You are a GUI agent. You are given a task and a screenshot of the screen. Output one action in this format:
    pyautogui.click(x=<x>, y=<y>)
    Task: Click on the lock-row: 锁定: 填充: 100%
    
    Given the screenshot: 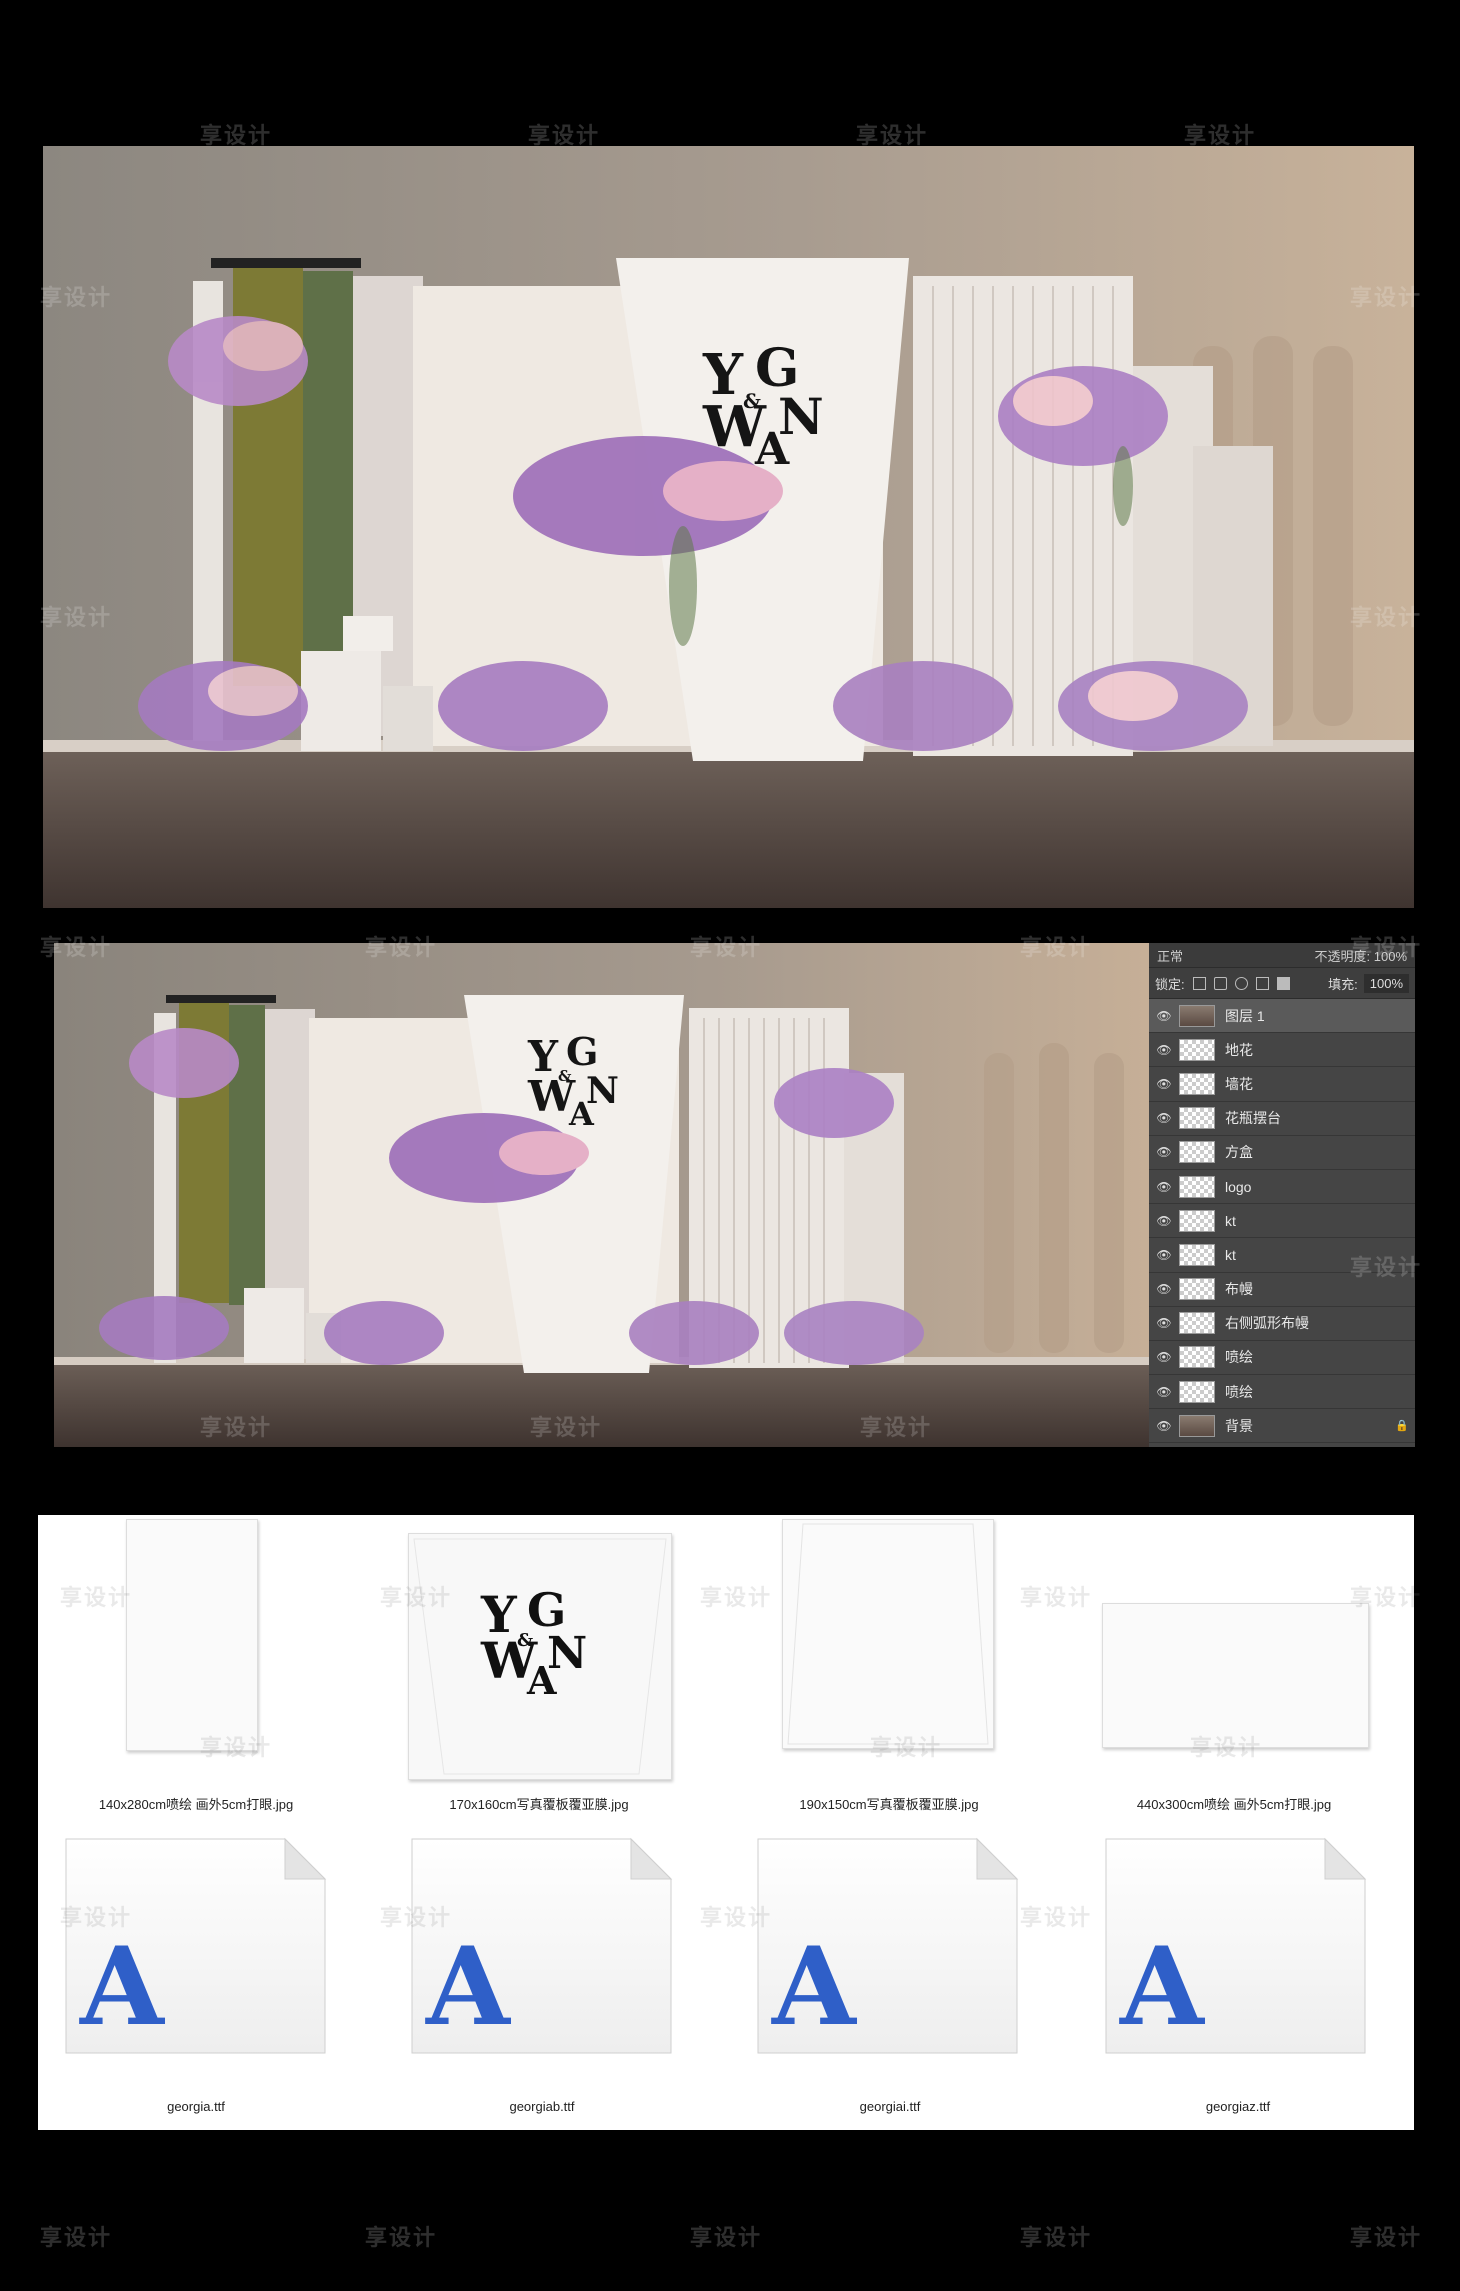 What is the action you would take?
    pyautogui.click(x=1282, y=983)
    